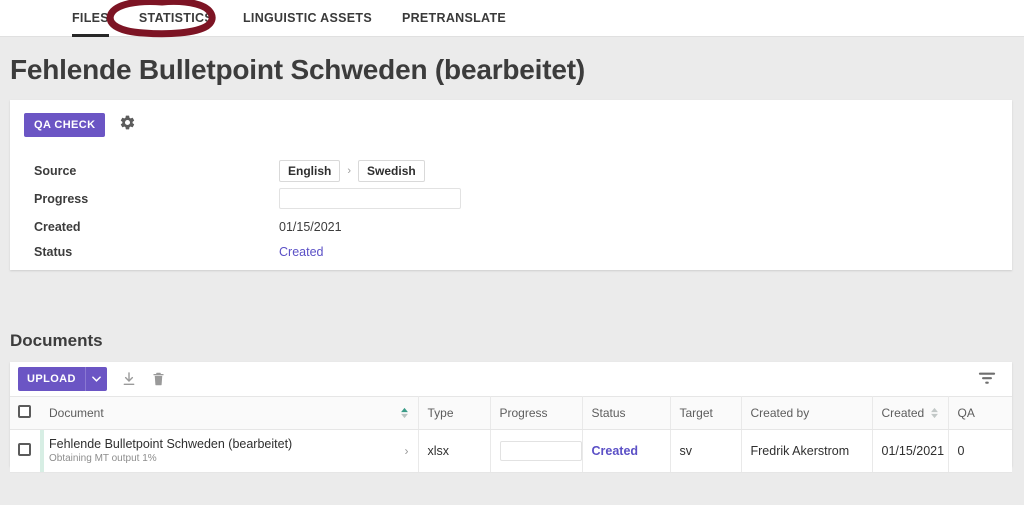 This screenshot has width=1024, height=505. I want to click on column-header-created-label: Created, so click(903, 413).